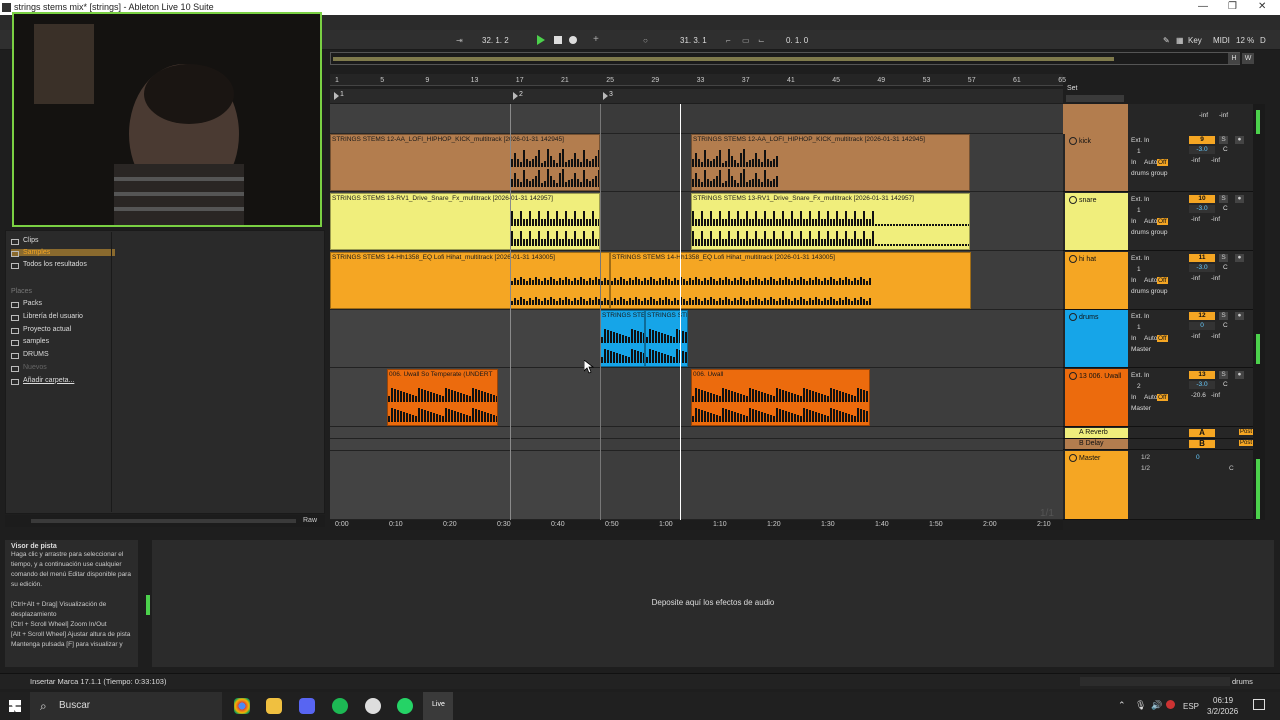 The image size is (1280, 720). I want to click on master-volume-field: 0, so click(1198, 457).